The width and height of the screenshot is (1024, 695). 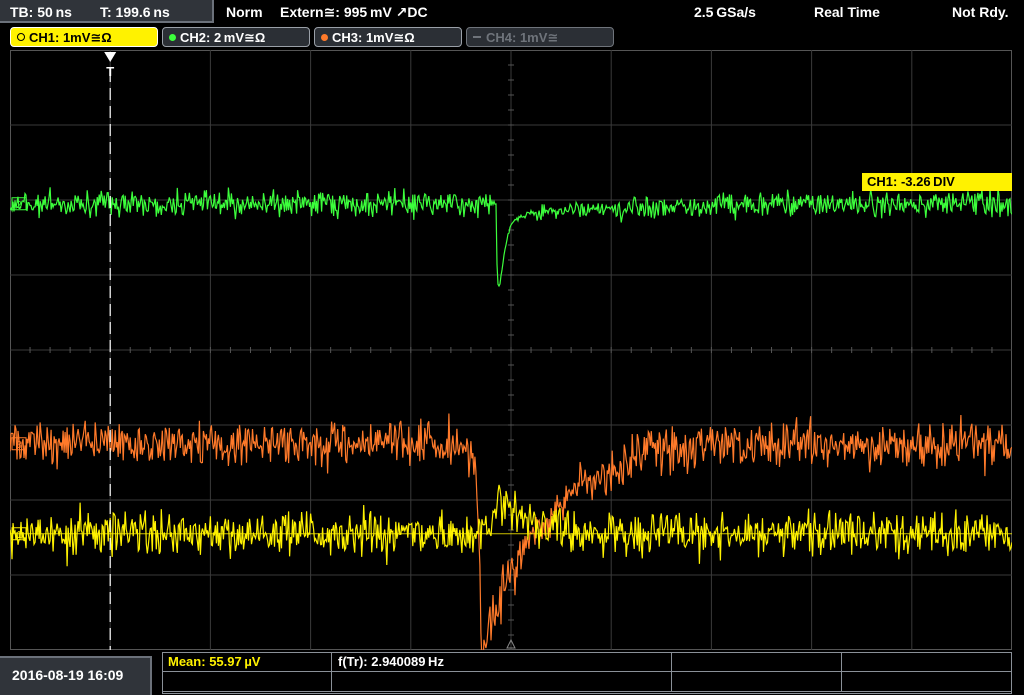 I want to click on measurement-freq-value: 2.940089 Hz, so click(x=407, y=661).